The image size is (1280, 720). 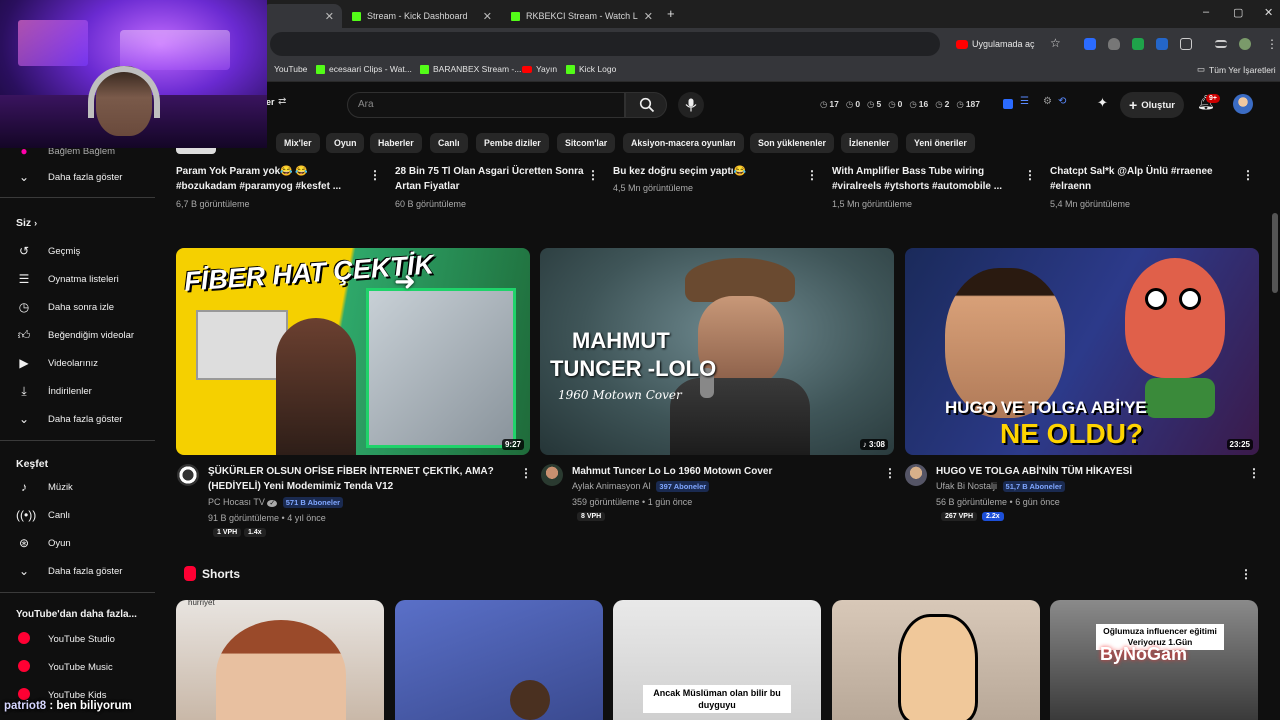 I want to click on chip-yeni-oneriler: Yeni öneriler, so click(x=940, y=143).